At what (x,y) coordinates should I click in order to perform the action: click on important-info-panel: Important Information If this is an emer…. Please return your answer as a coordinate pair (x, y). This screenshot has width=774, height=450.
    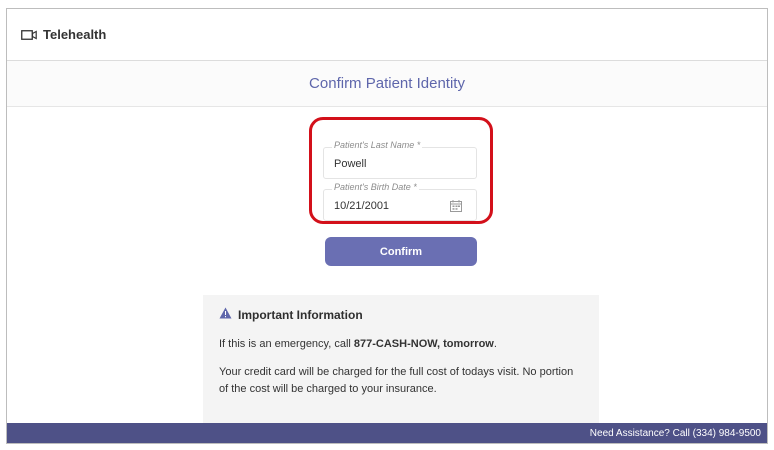
    Looking at the image, I should click on (401, 359).